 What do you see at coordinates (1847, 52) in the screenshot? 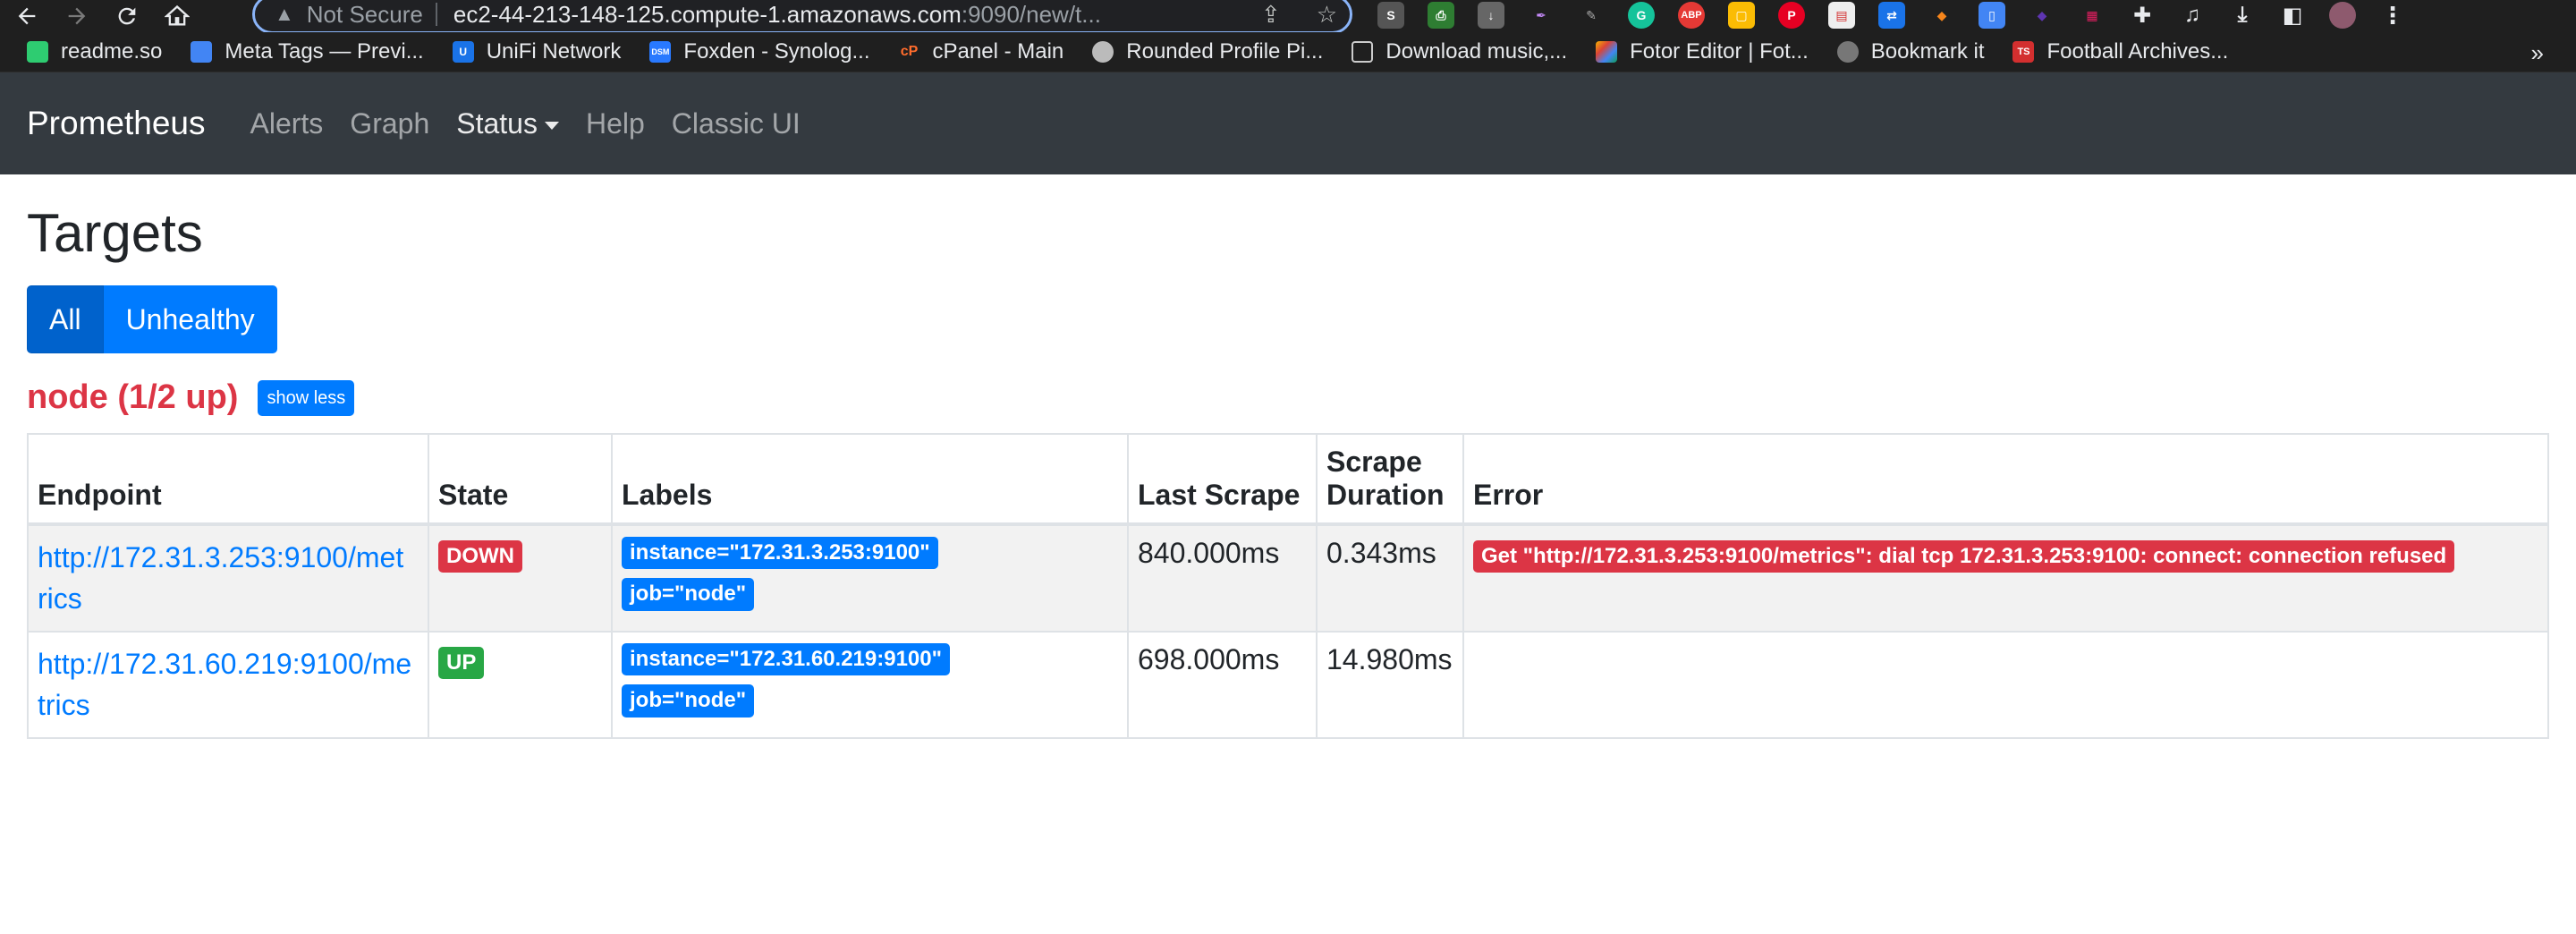
I see `globe-icon` at bounding box center [1847, 52].